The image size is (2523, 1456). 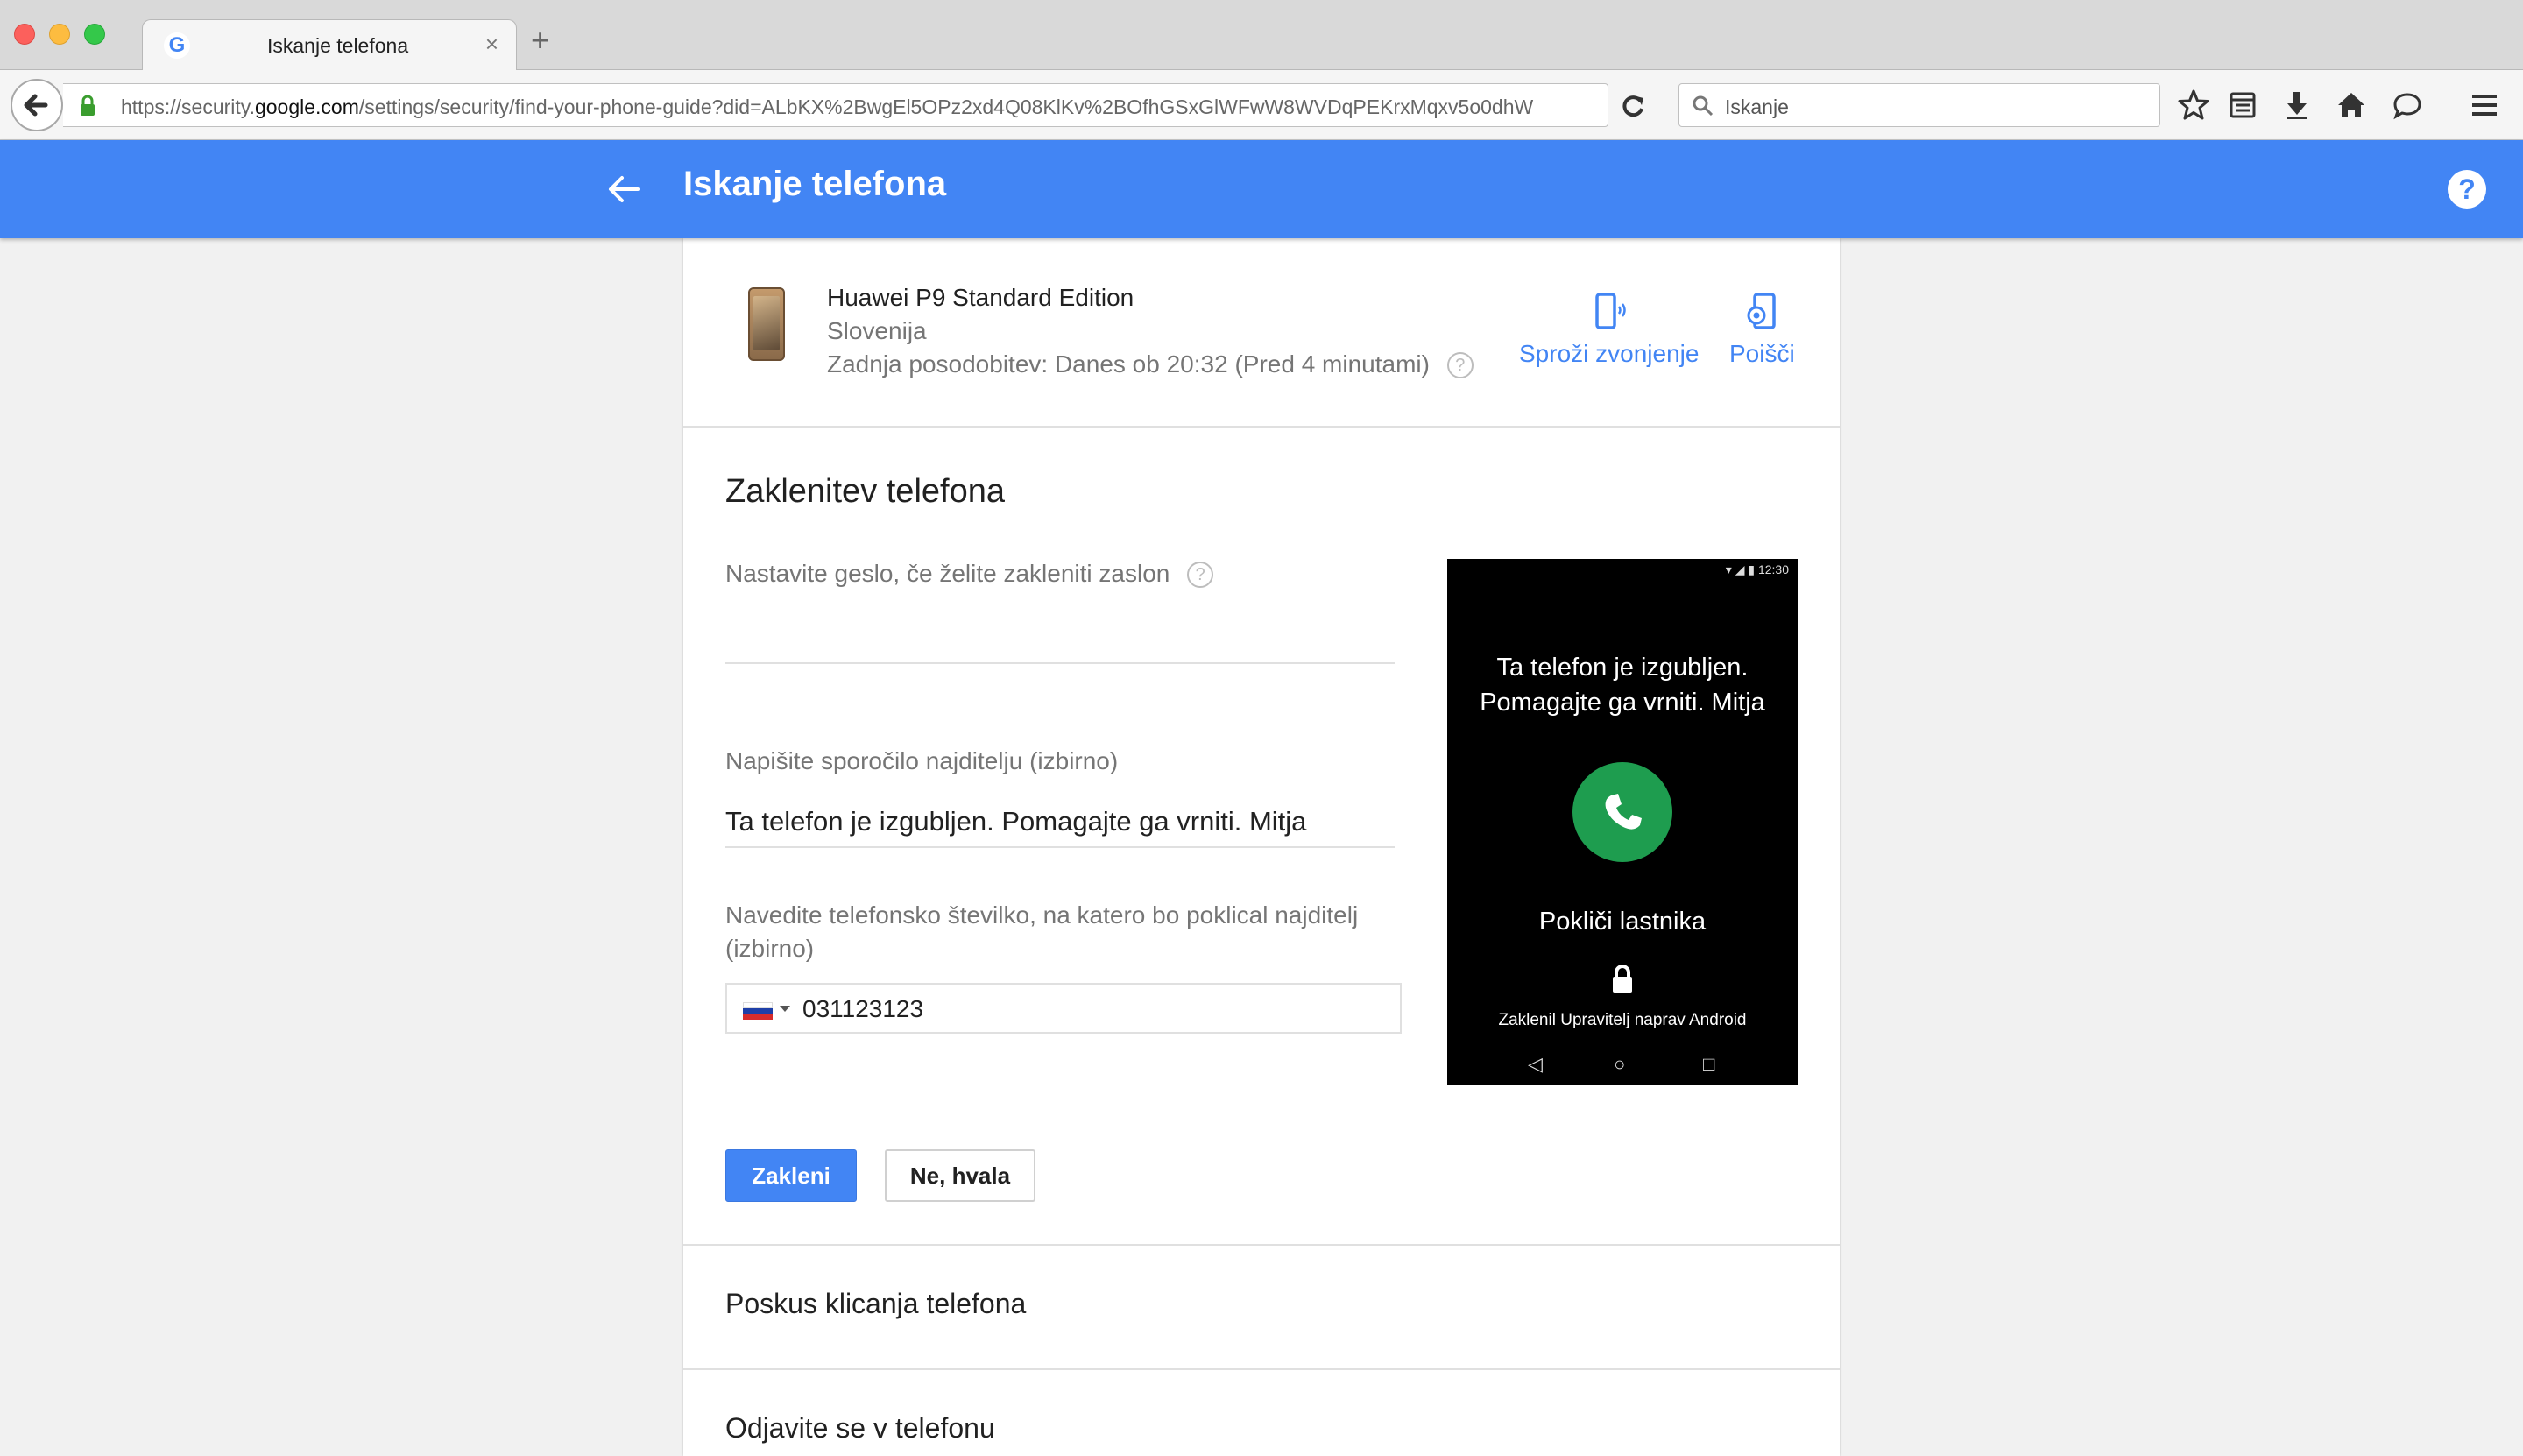 What do you see at coordinates (1609, 329) in the screenshot?
I see `ring-button: Sproži zvonjenje` at bounding box center [1609, 329].